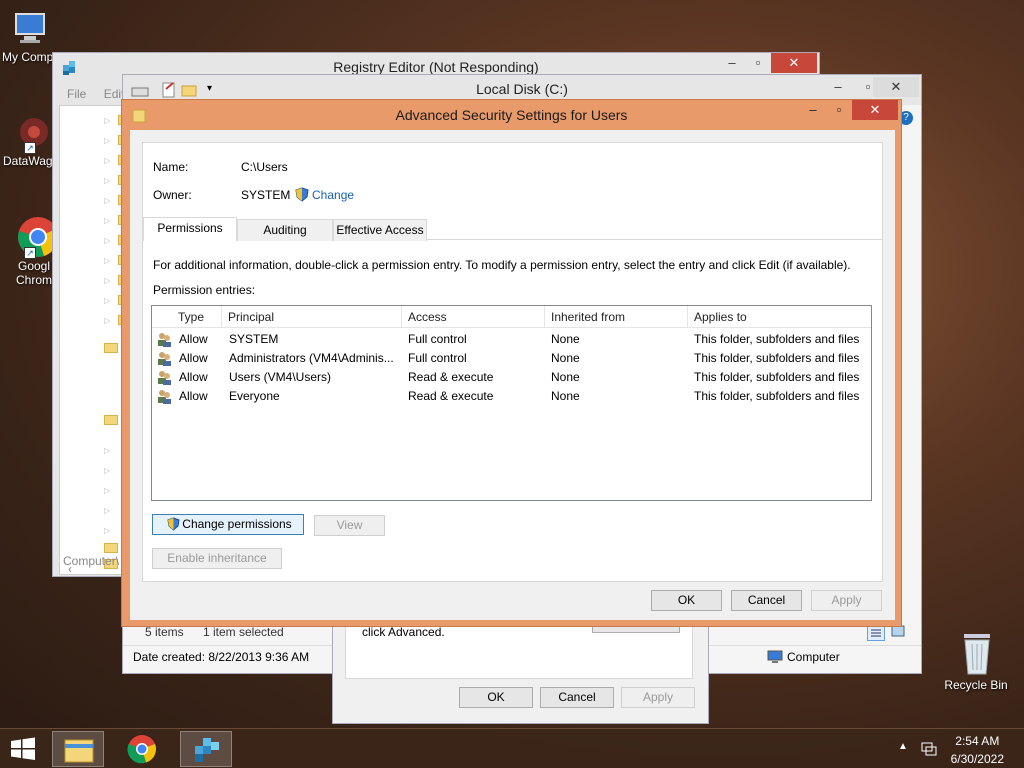 This screenshot has height=768, width=1024. Describe the element at coordinates (217, 558) in the screenshot. I see `enable-inheritance-button: Enable inheritance` at that location.